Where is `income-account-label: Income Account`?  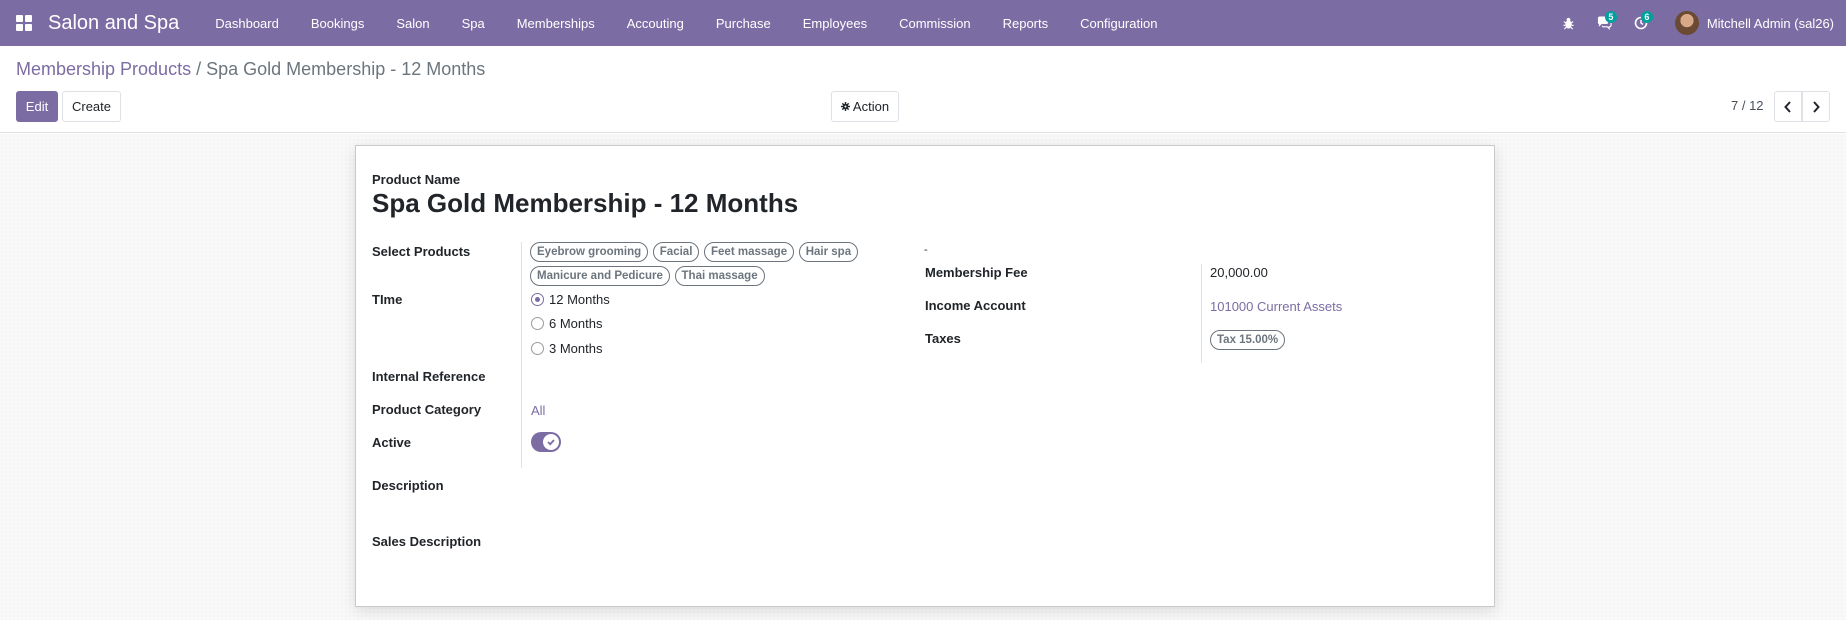
income-account-label: Income Account is located at coordinates (975, 305).